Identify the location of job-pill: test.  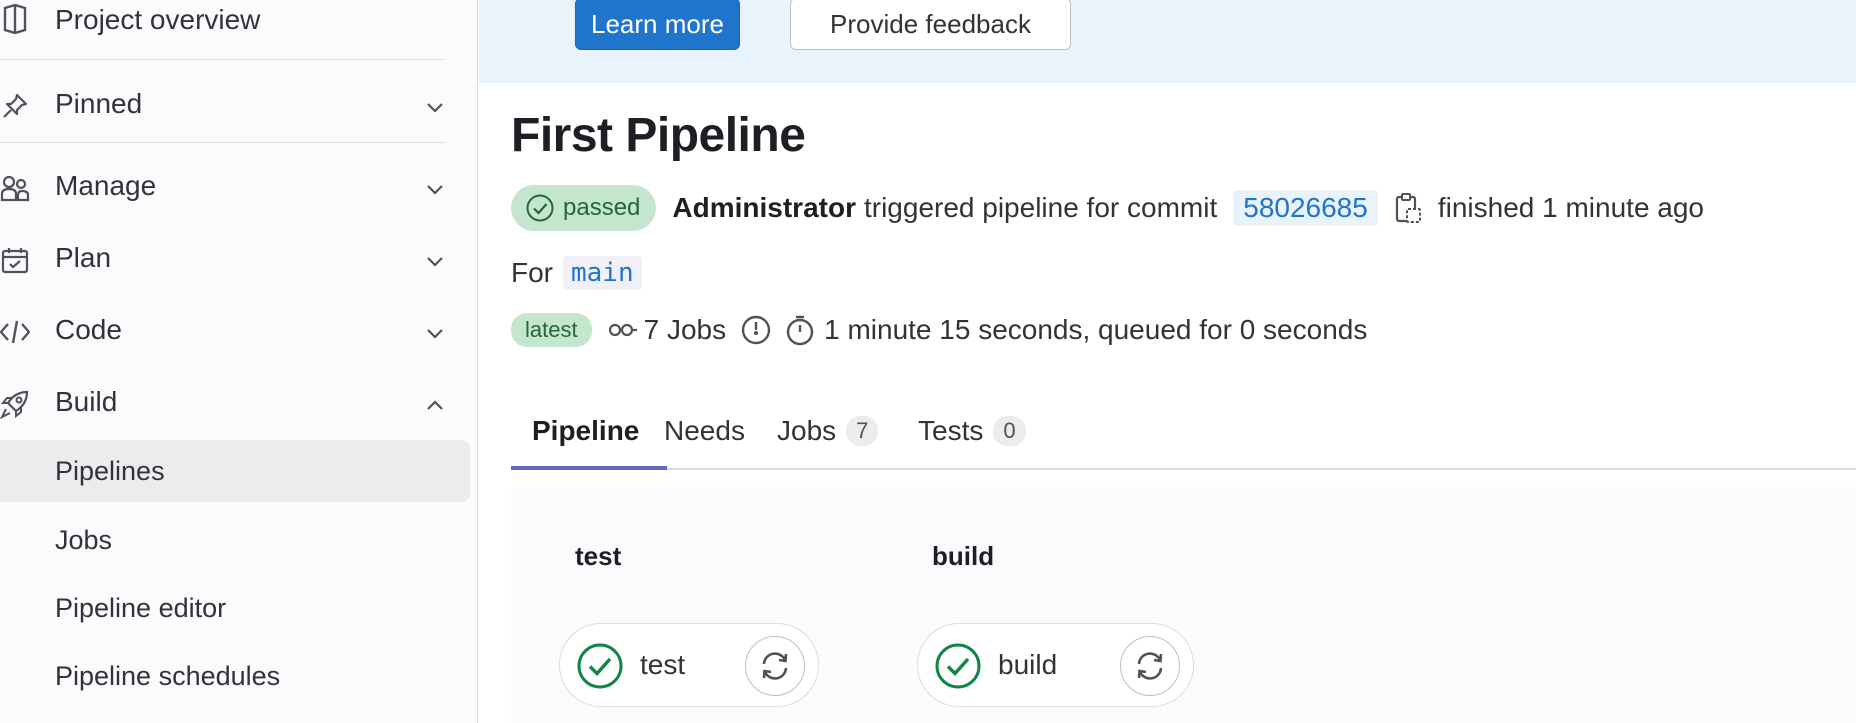
(689, 665).